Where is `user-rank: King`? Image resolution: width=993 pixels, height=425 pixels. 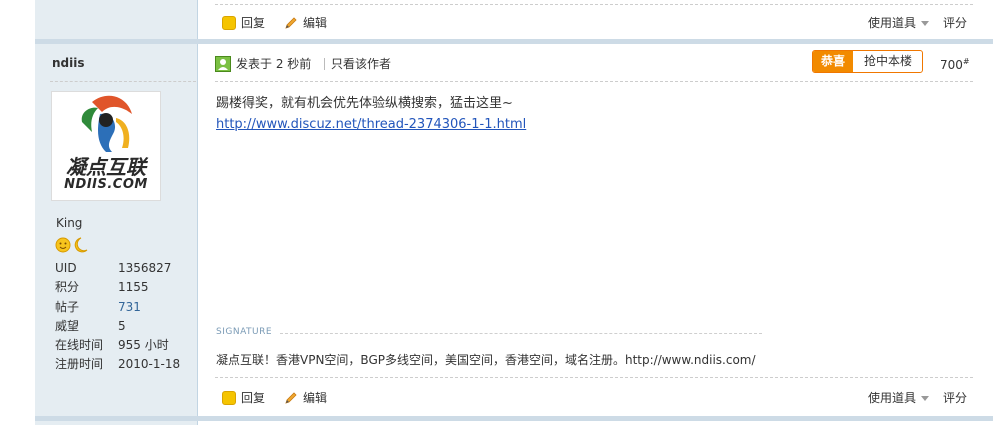
user-rank: King is located at coordinates (69, 223).